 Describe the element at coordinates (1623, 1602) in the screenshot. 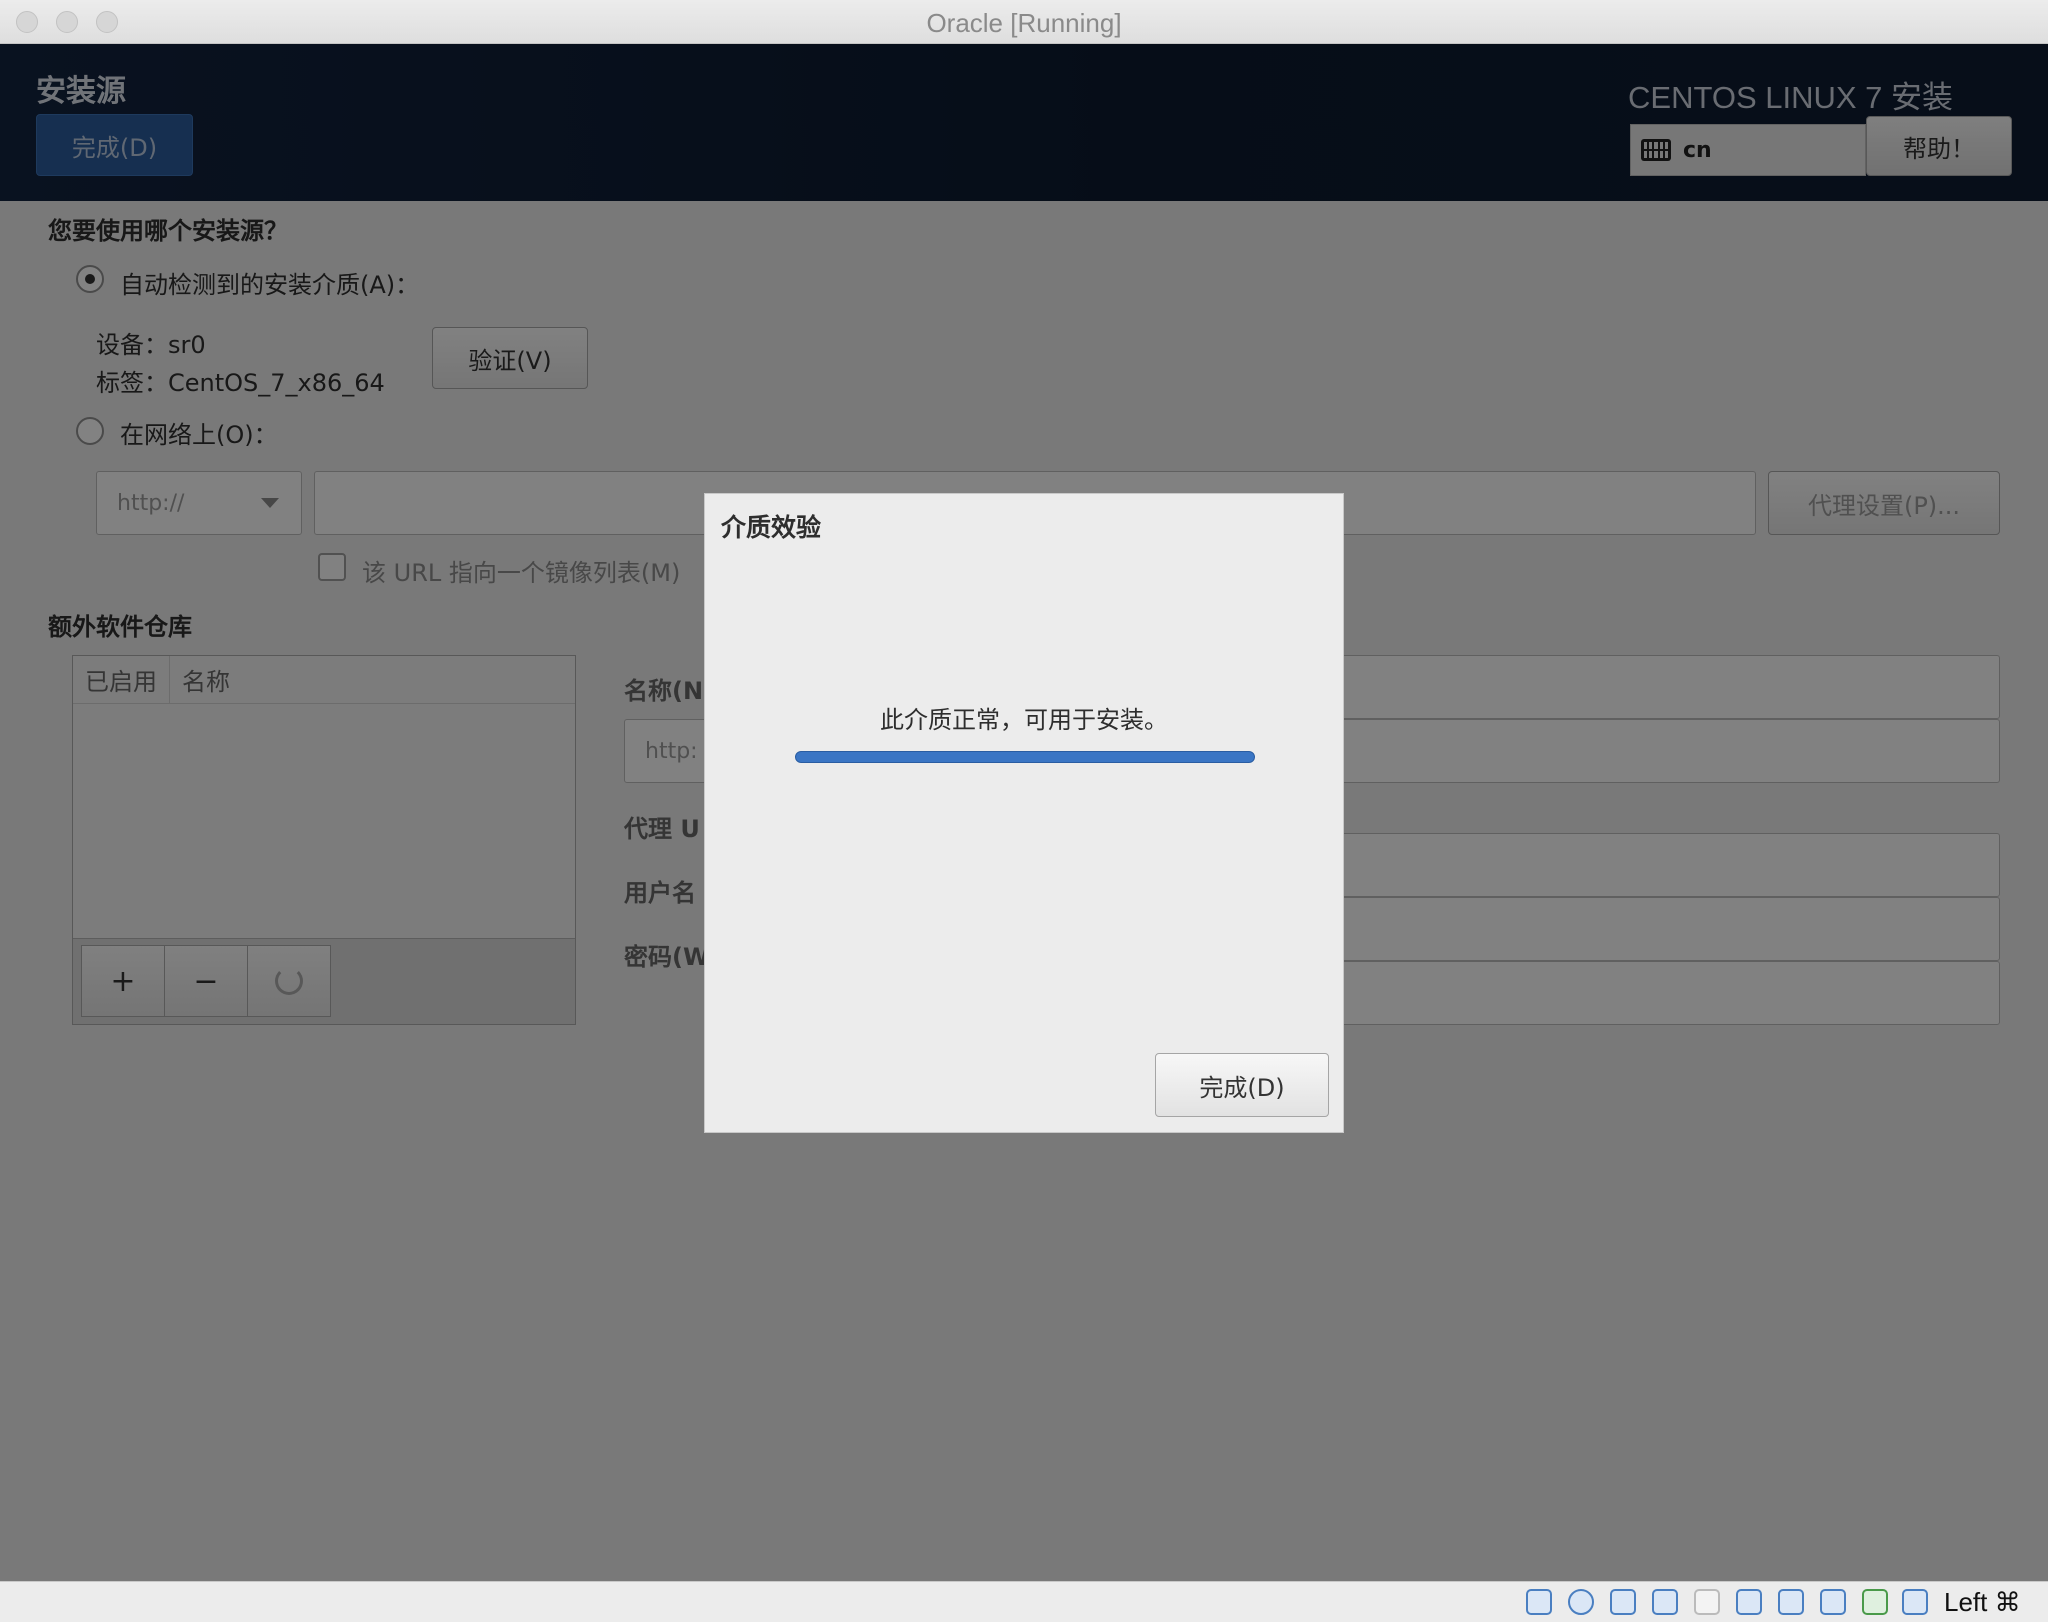

I see `audio-icon` at that location.